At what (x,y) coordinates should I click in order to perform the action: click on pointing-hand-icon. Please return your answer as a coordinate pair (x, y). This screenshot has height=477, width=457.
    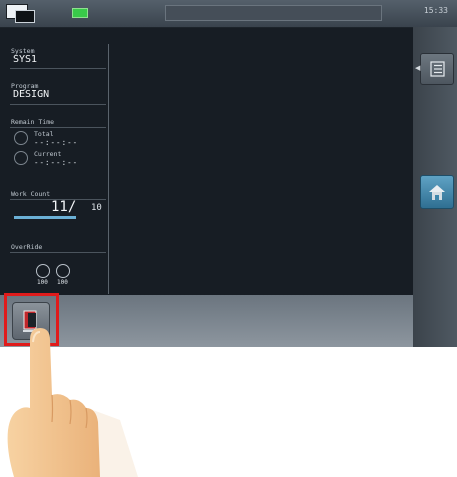
    Looking at the image, I should click on (72, 402).